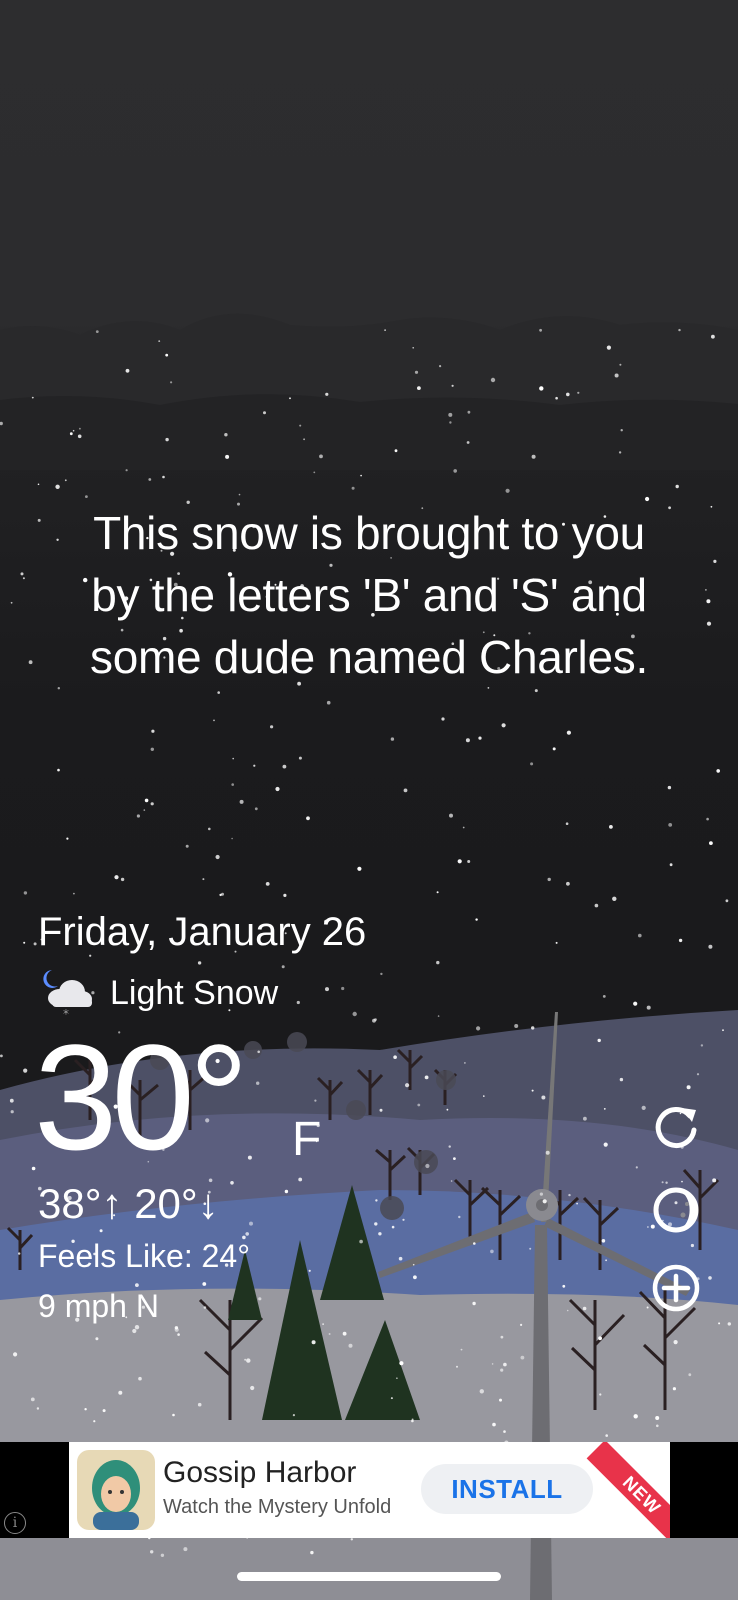  Describe the element at coordinates (128, 1204) in the screenshot. I see `high-low-row: 38°↑ 20°↓` at that location.